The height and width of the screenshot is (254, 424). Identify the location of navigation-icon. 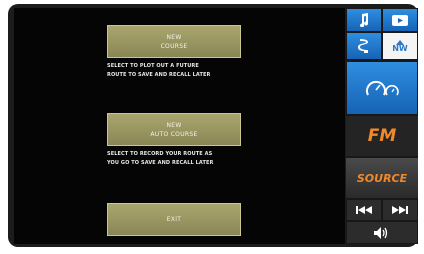
(363, 46).